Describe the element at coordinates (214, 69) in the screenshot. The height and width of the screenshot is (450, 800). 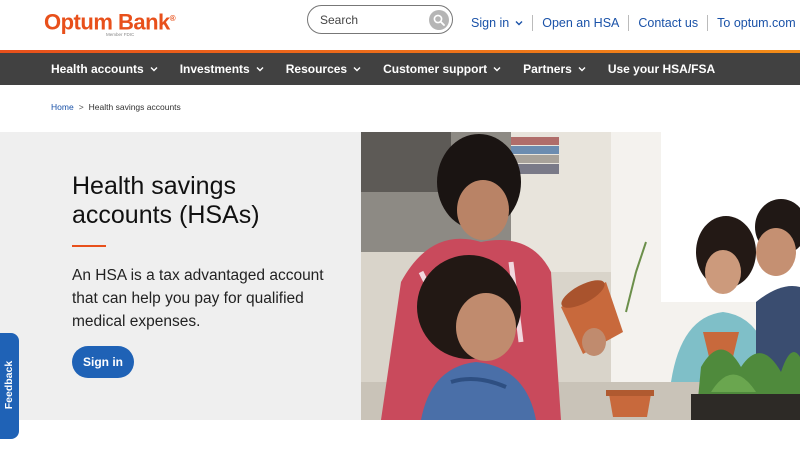
I see `nav-item-label: Investments` at that location.